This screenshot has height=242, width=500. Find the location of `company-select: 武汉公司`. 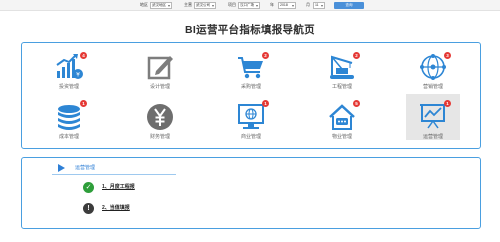

company-select: 武汉公司 is located at coordinates (205, 5).